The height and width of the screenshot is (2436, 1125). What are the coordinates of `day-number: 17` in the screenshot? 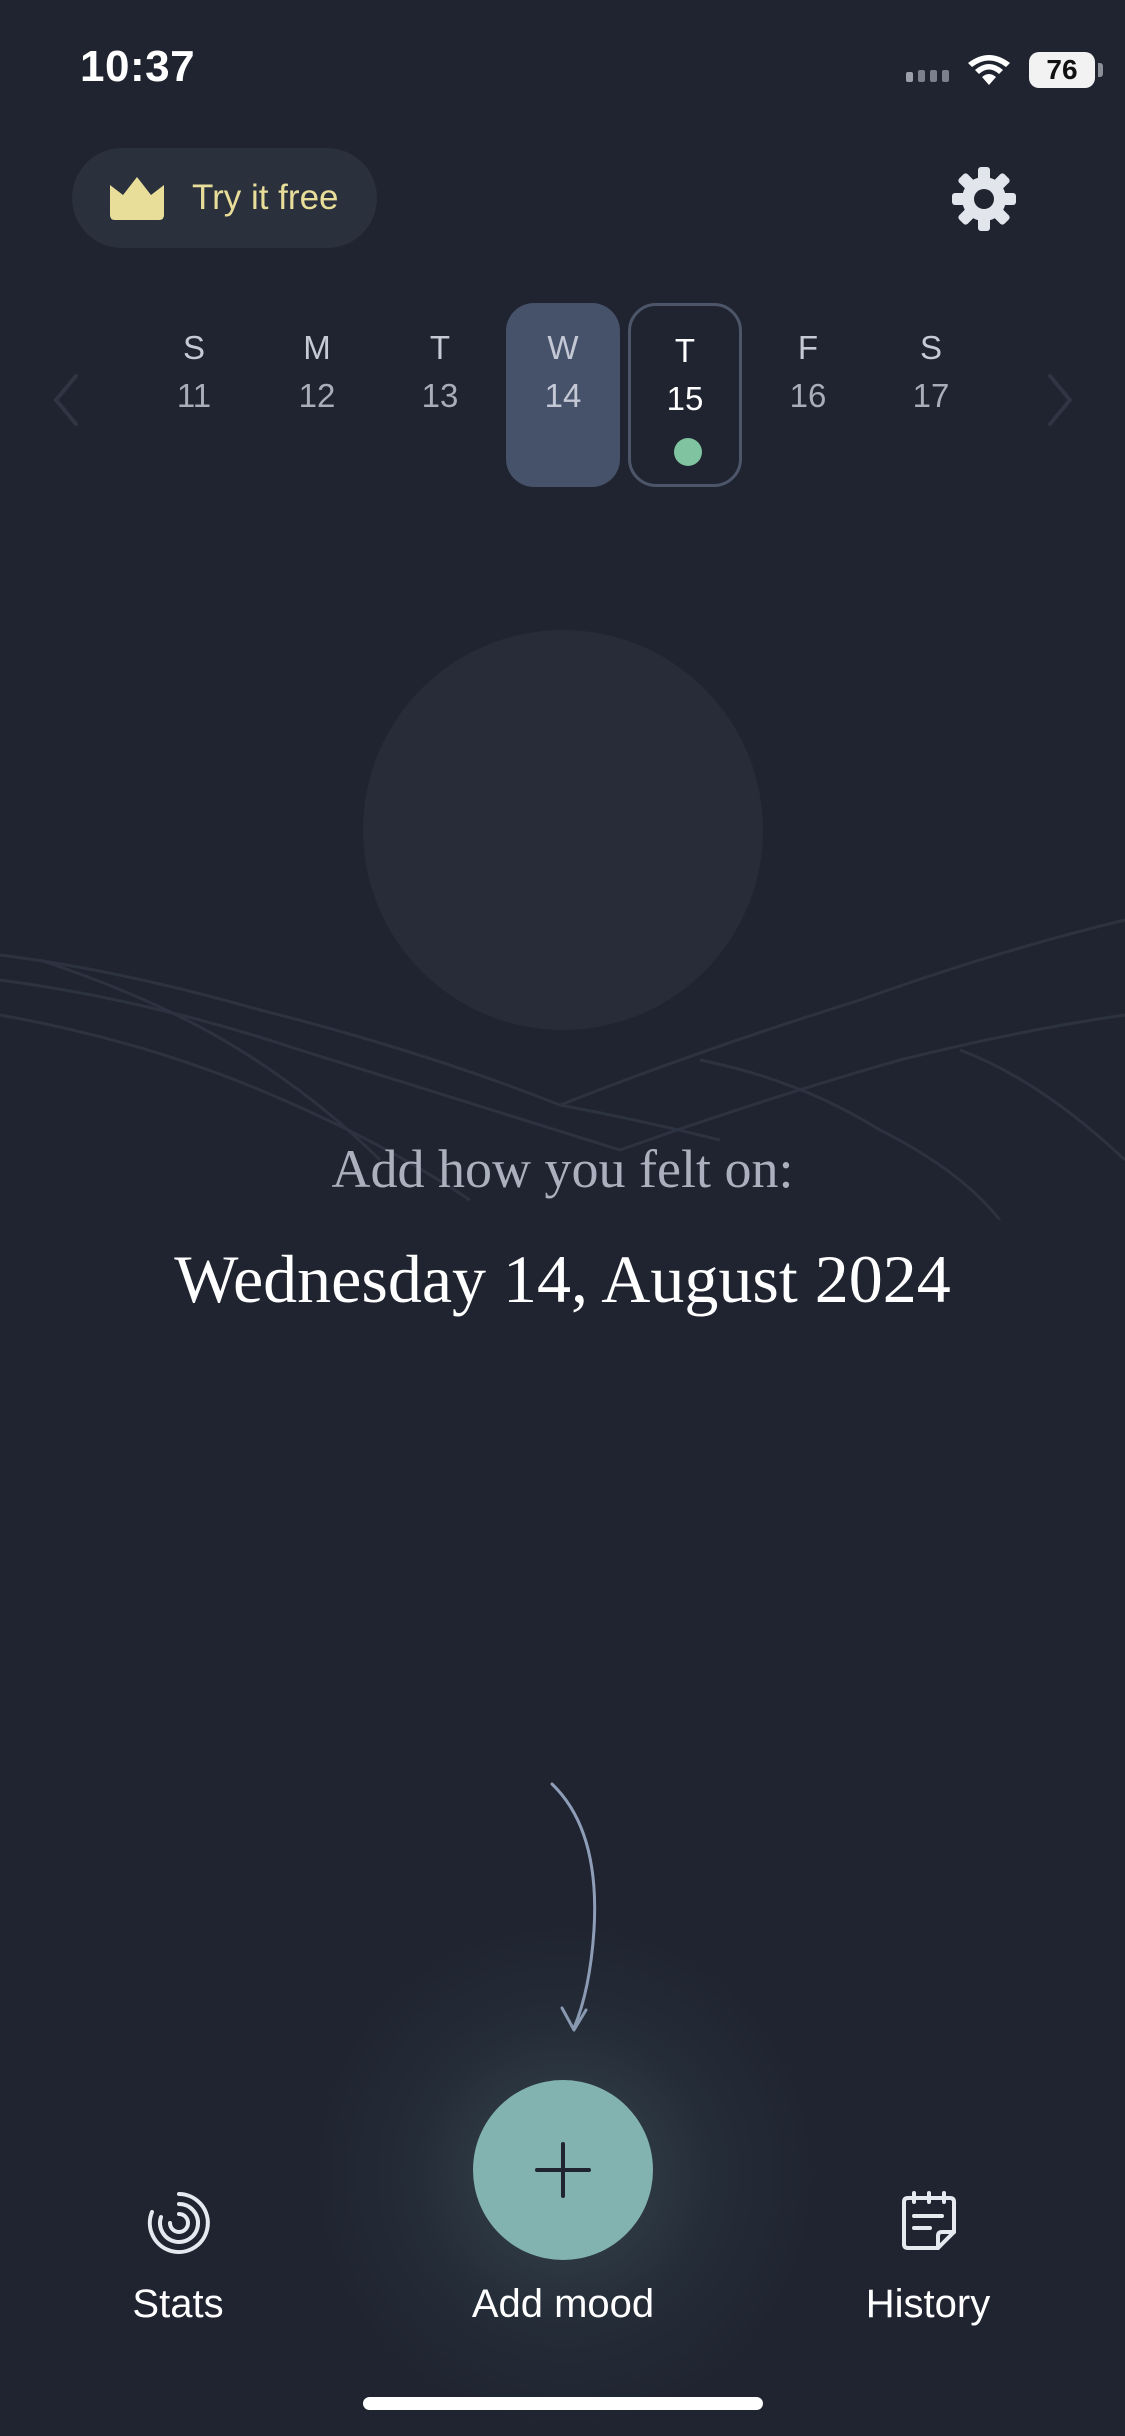 It's located at (931, 395).